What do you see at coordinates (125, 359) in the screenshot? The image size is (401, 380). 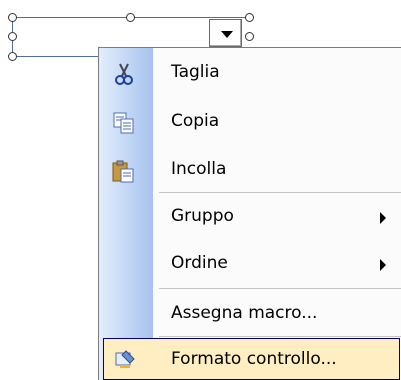 I see `format-control-icon` at bounding box center [125, 359].